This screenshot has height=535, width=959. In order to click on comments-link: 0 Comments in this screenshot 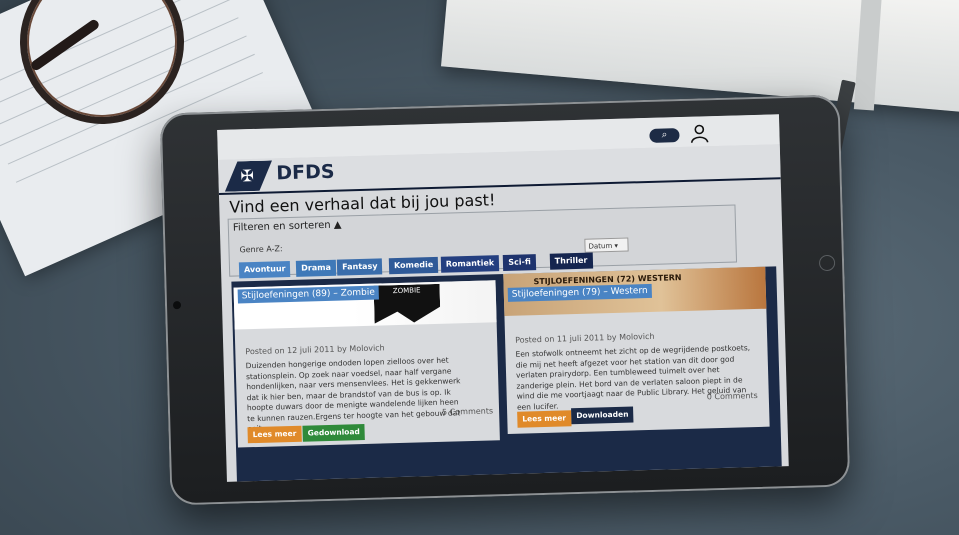, I will do `click(732, 396)`.